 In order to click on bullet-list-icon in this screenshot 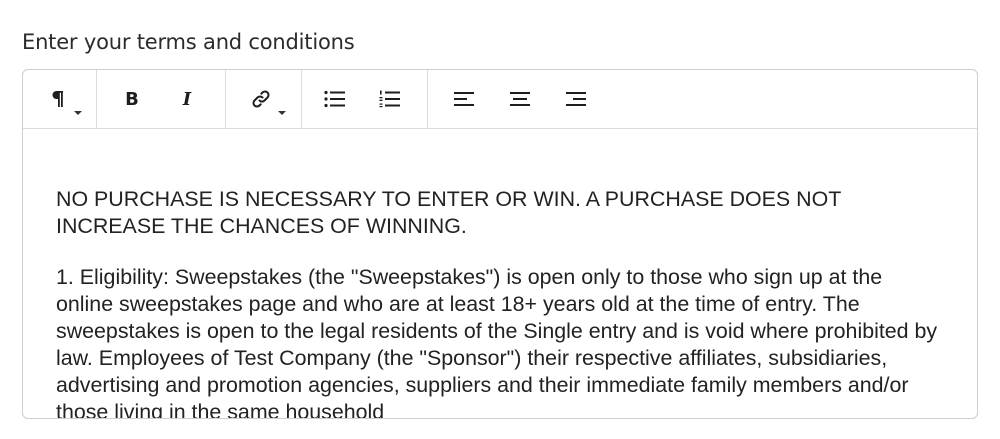, I will do `click(335, 99)`.